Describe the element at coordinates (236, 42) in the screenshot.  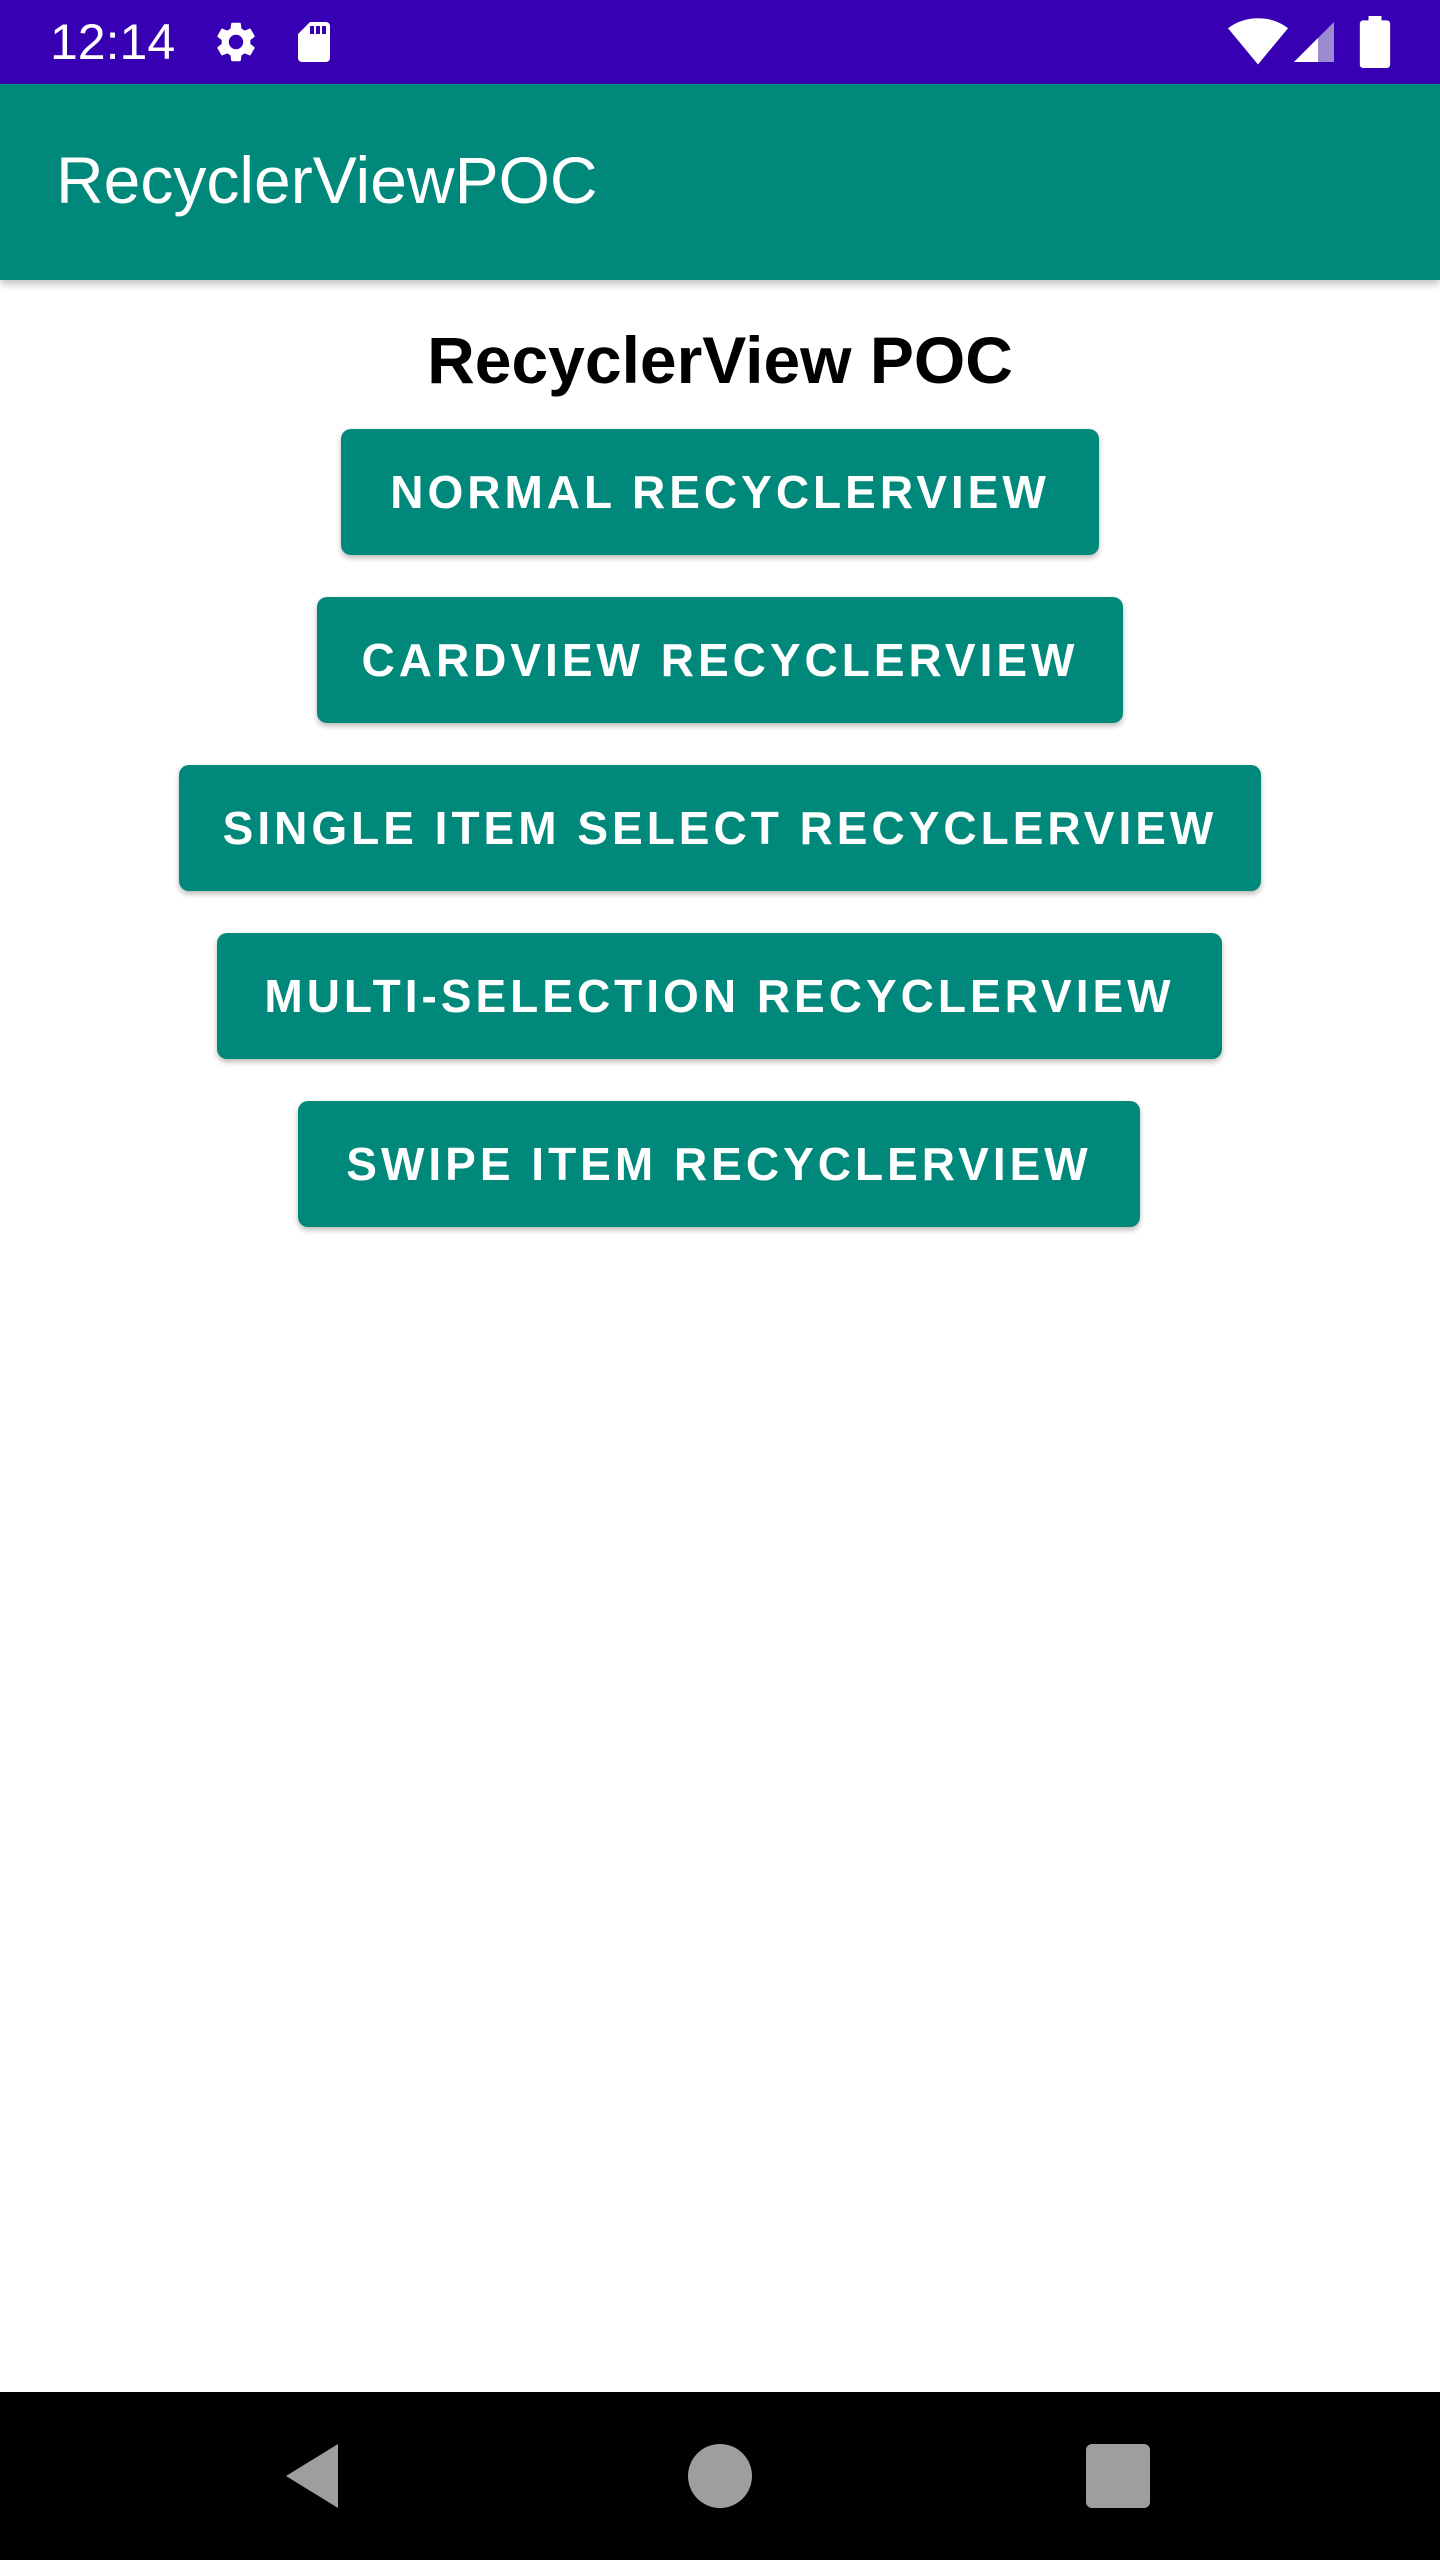
I see `gear-icon` at that location.